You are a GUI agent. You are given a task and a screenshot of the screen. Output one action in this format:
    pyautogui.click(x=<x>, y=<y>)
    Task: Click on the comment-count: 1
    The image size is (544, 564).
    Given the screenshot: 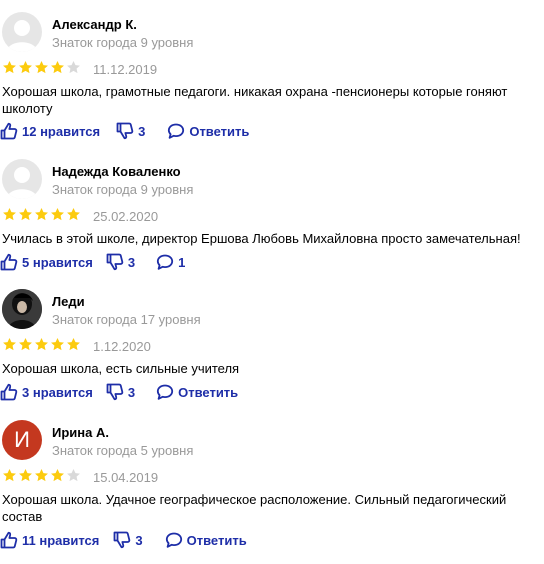 What is the action you would take?
    pyautogui.click(x=182, y=262)
    